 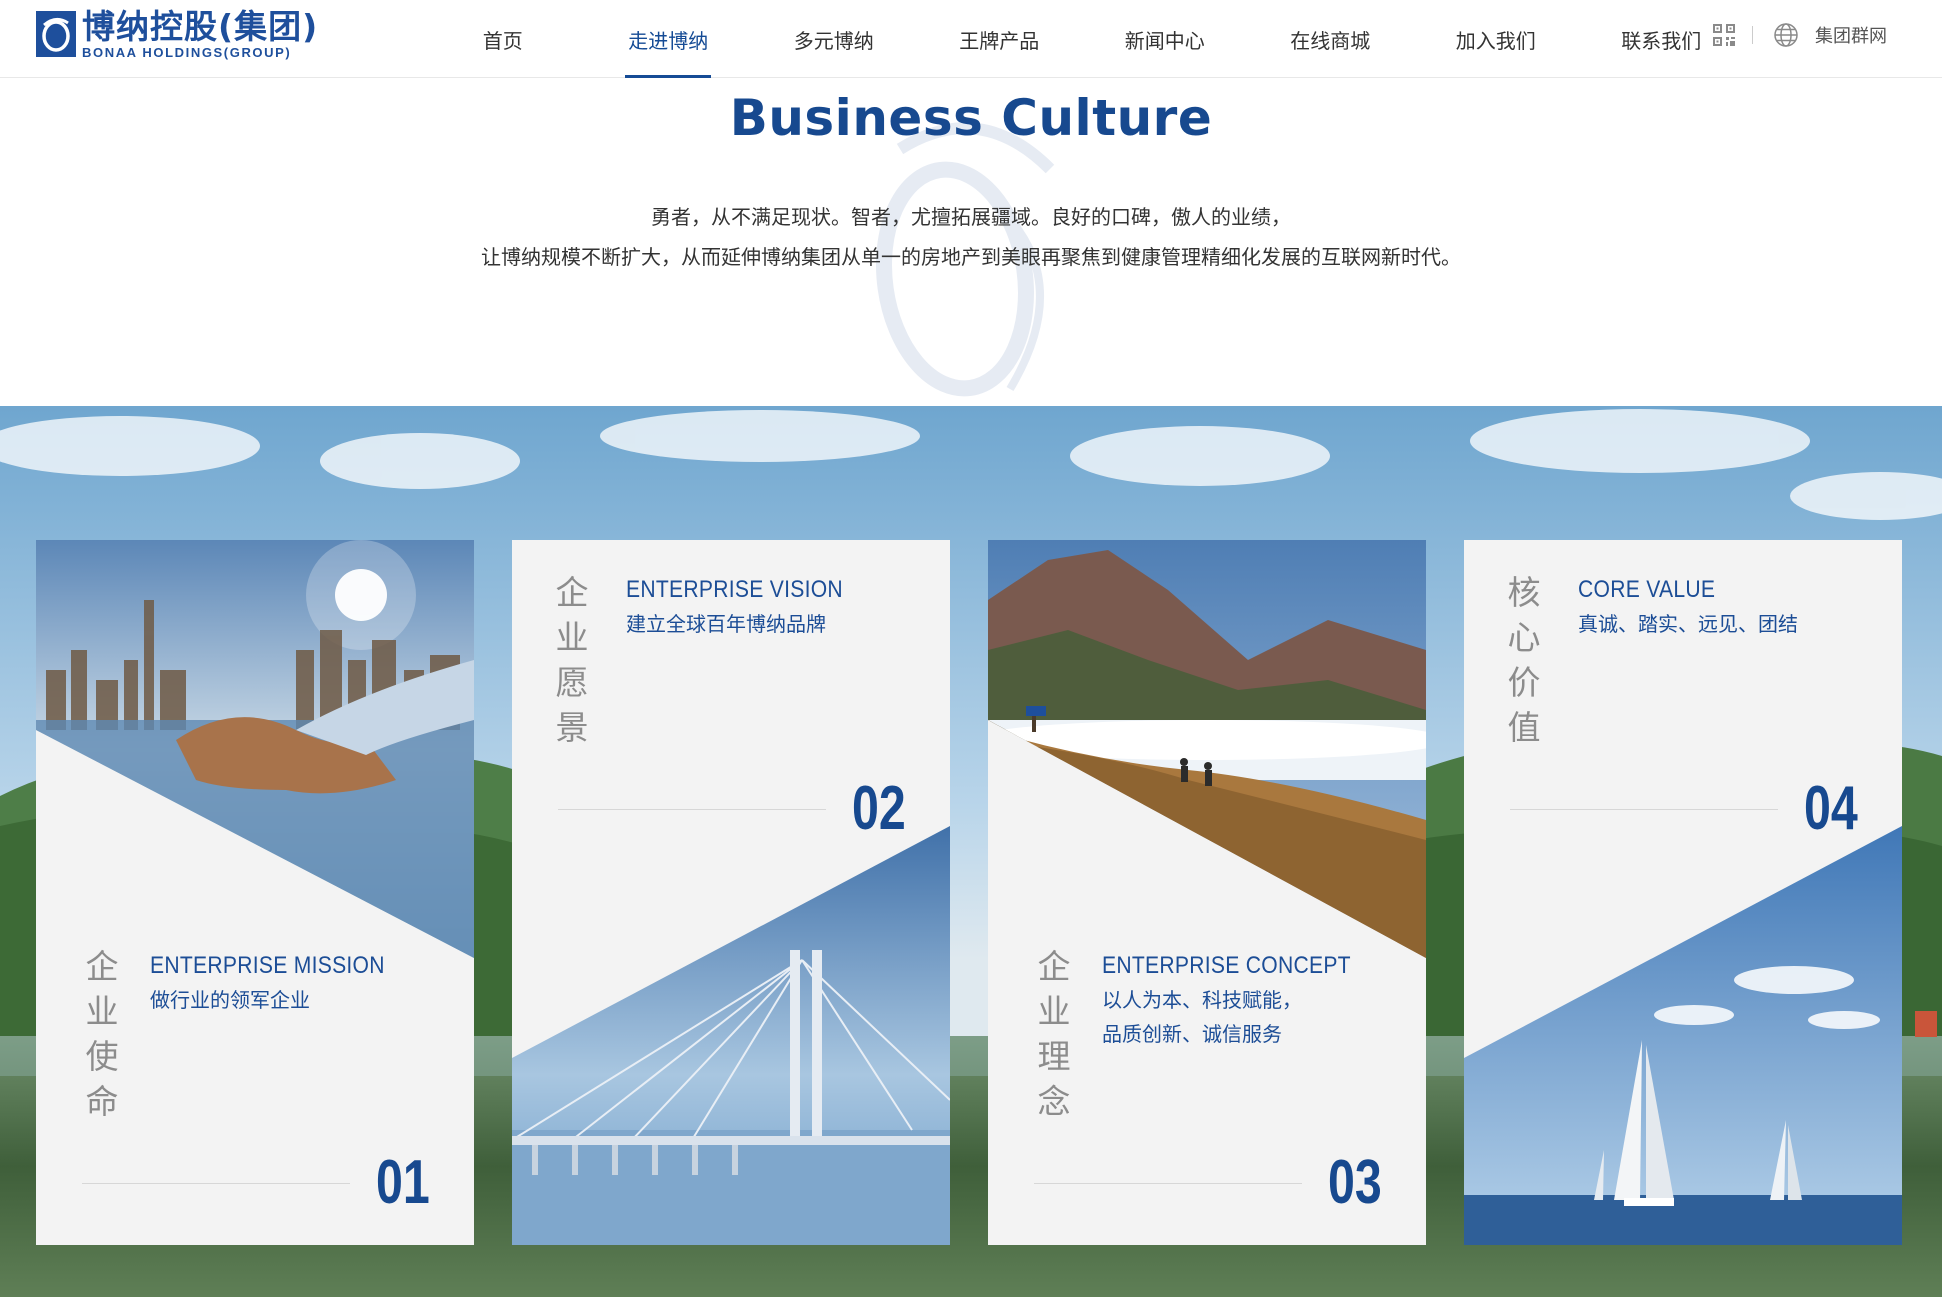 I want to click on card-cn-text: 企业使命, so click(x=102, y=1034).